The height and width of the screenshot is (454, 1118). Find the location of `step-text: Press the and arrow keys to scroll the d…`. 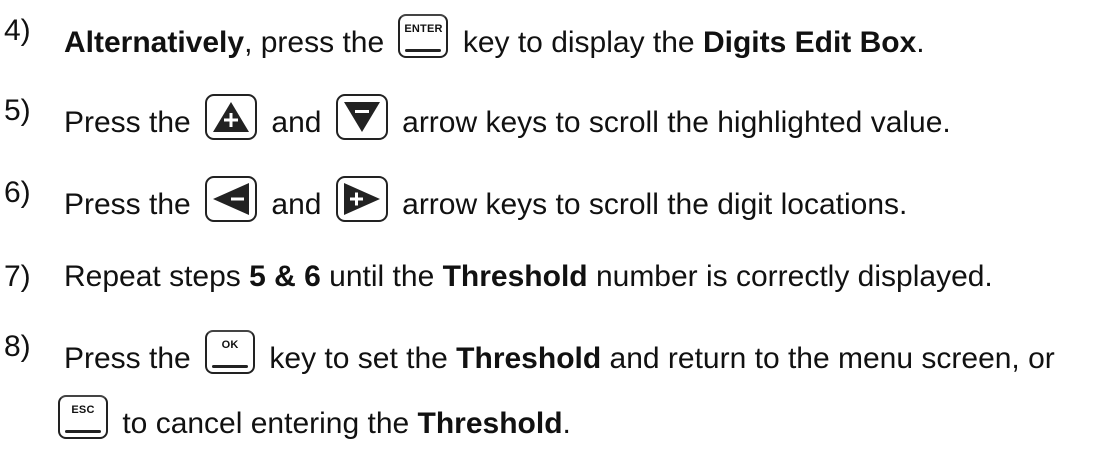

step-text: Press the and arrow keys to scroll the d… is located at coordinates (485, 199).